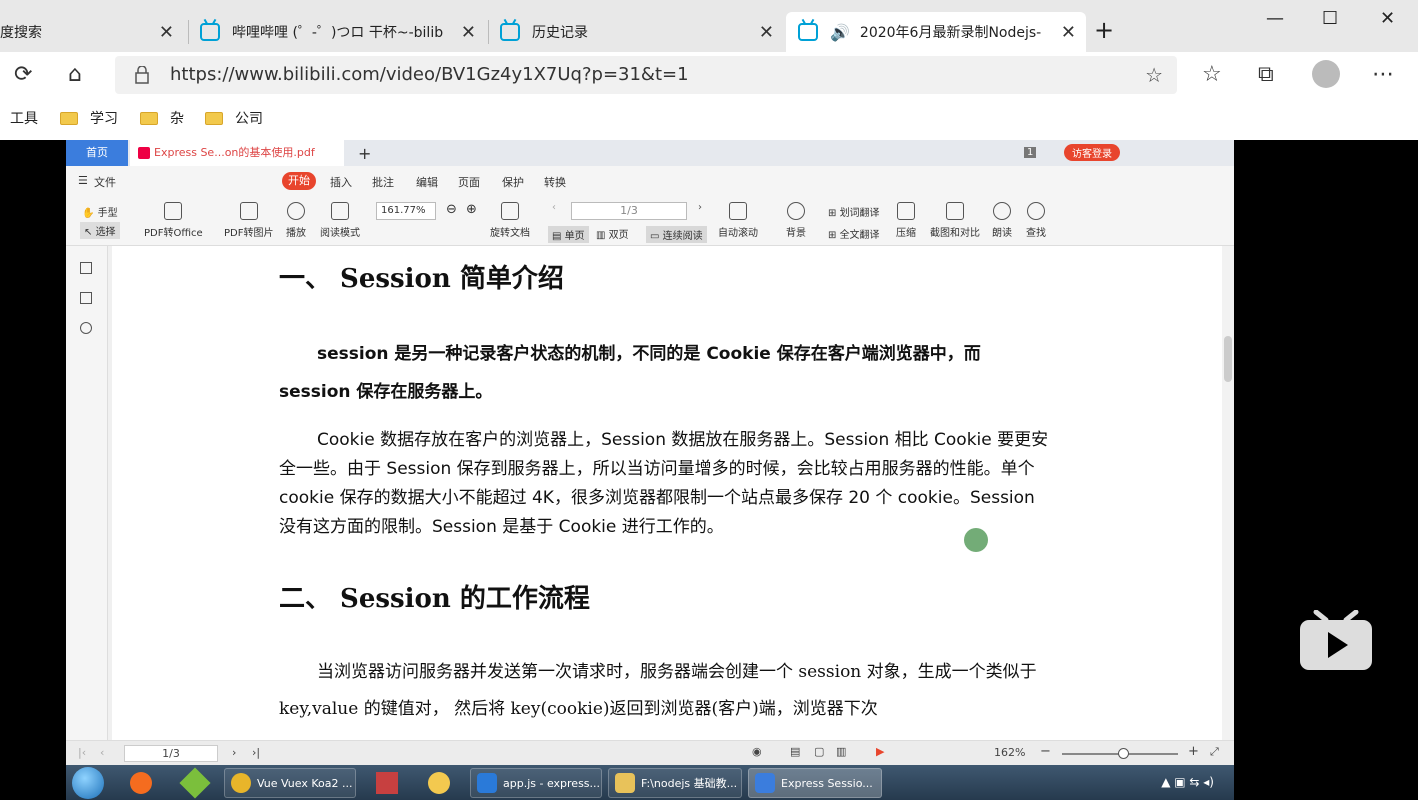  I want to click on bookmark-icon, so click(86, 268).